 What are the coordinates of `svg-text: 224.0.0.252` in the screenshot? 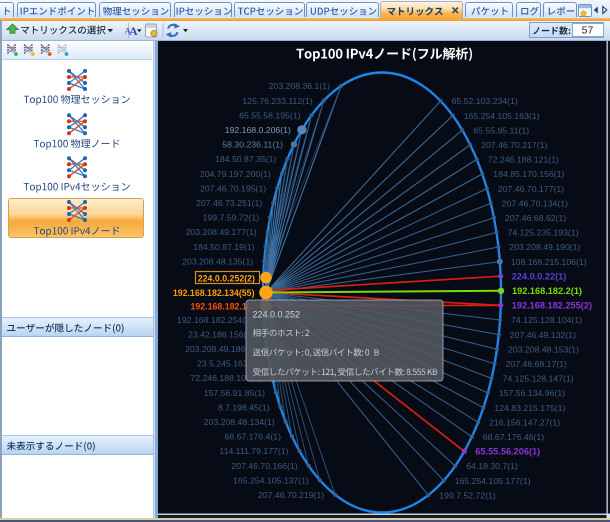 It's located at (277, 314).